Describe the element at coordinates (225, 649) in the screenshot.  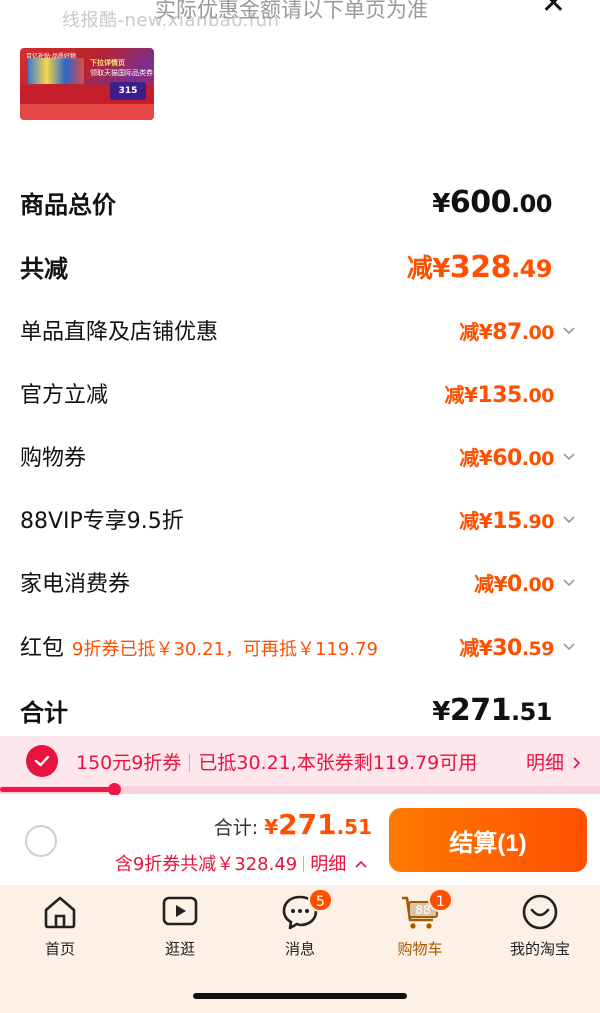
I see `red-packet-note: 9折券已抵￥30.21，可再抵￥119.79` at that location.